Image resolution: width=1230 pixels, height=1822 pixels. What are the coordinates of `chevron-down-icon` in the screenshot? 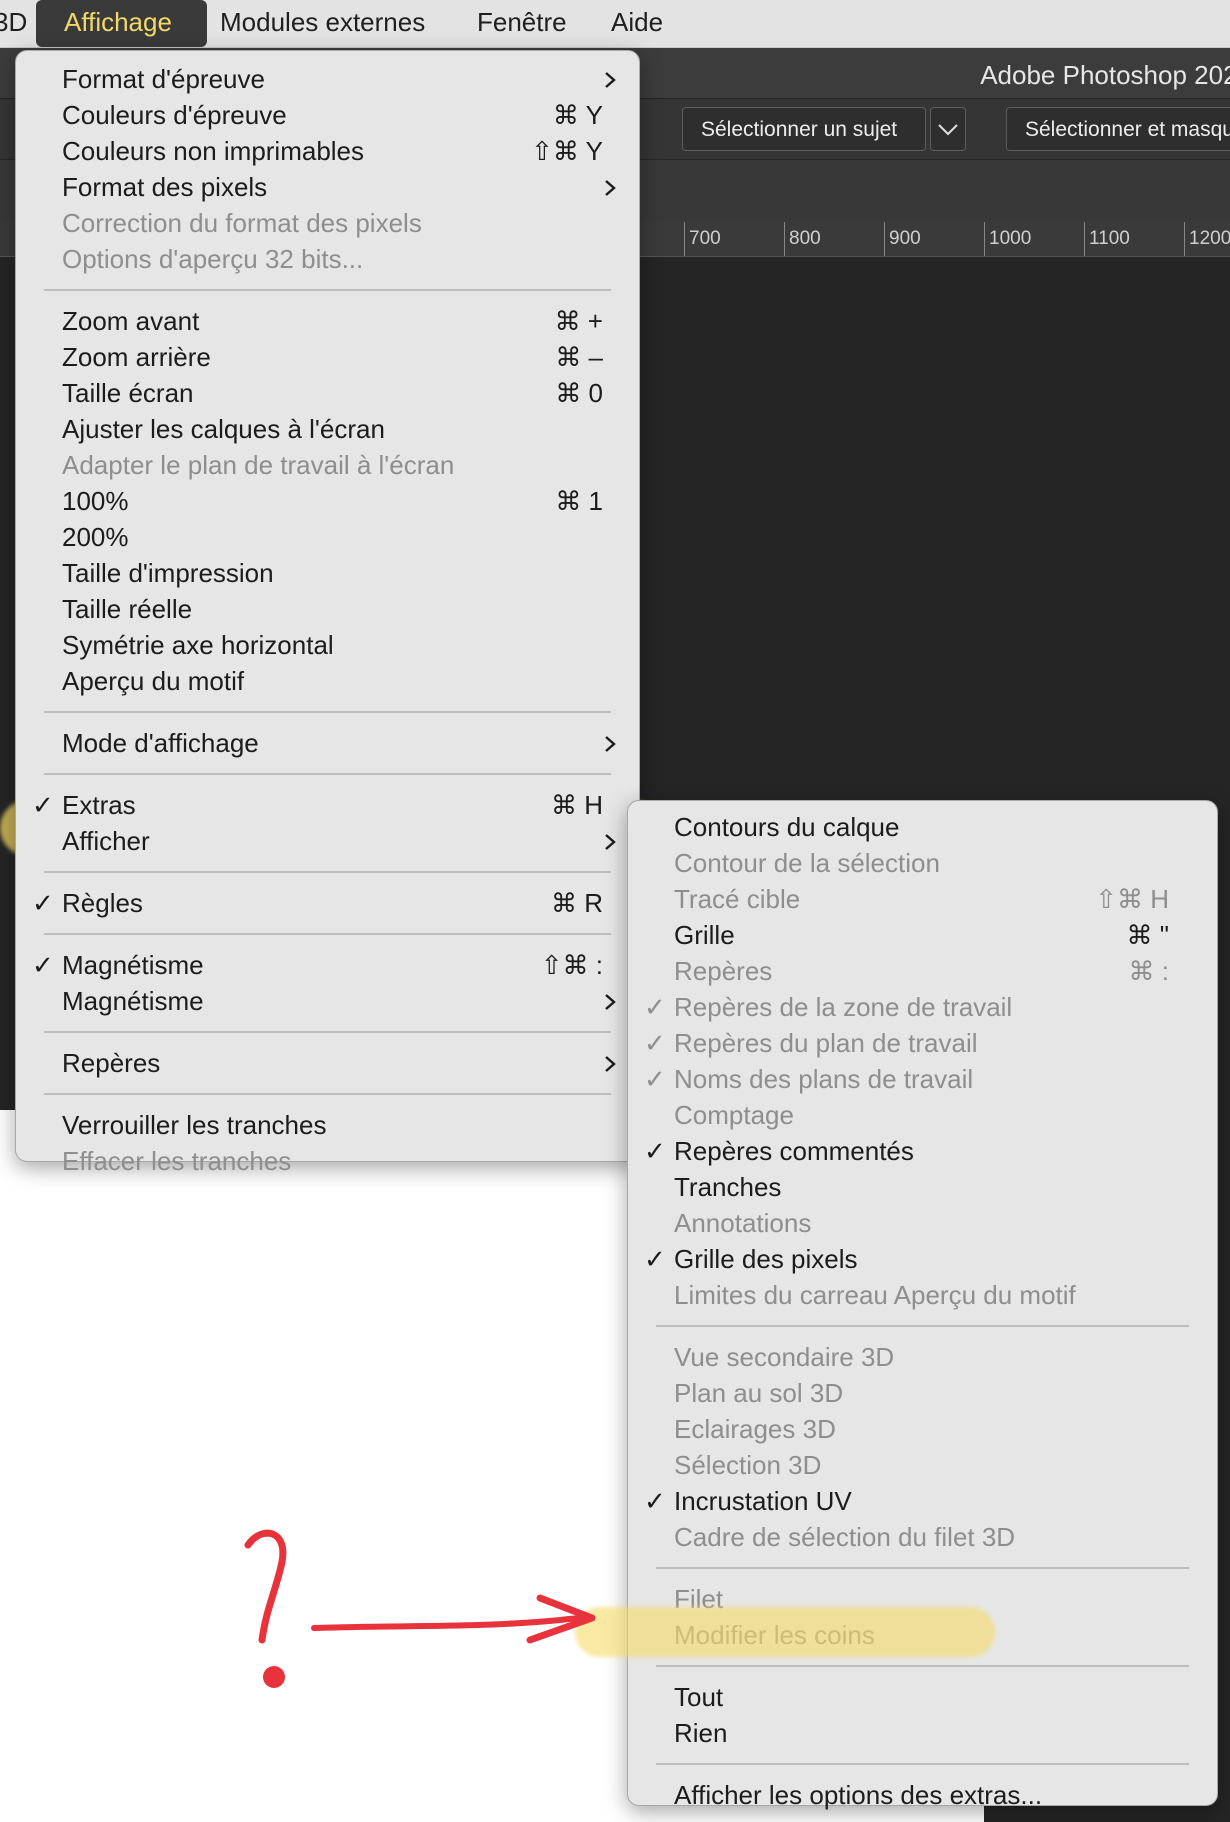 It's located at (948, 130).